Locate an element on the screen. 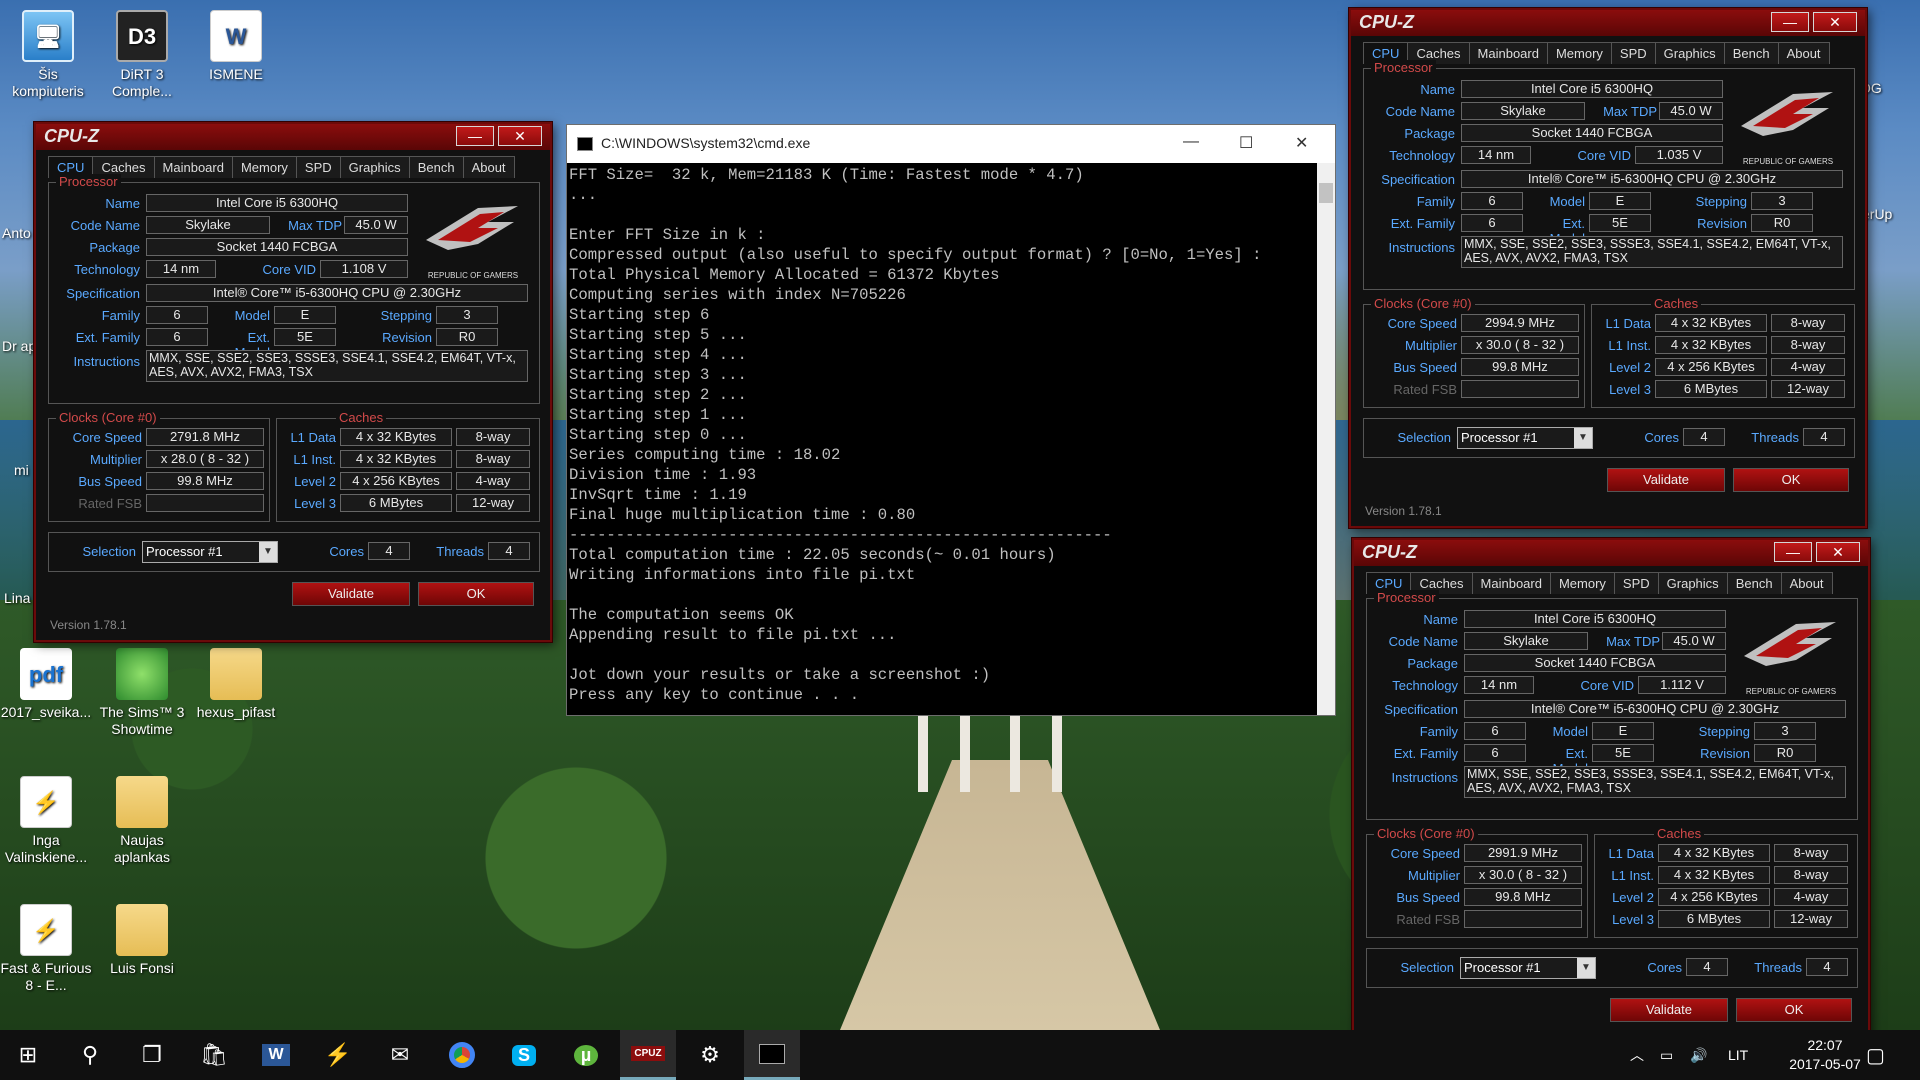  value-family: 6 is located at coordinates (177, 315).